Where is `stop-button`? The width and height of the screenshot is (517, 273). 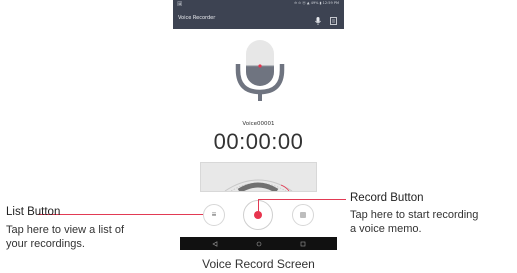
stop-button is located at coordinates (303, 215).